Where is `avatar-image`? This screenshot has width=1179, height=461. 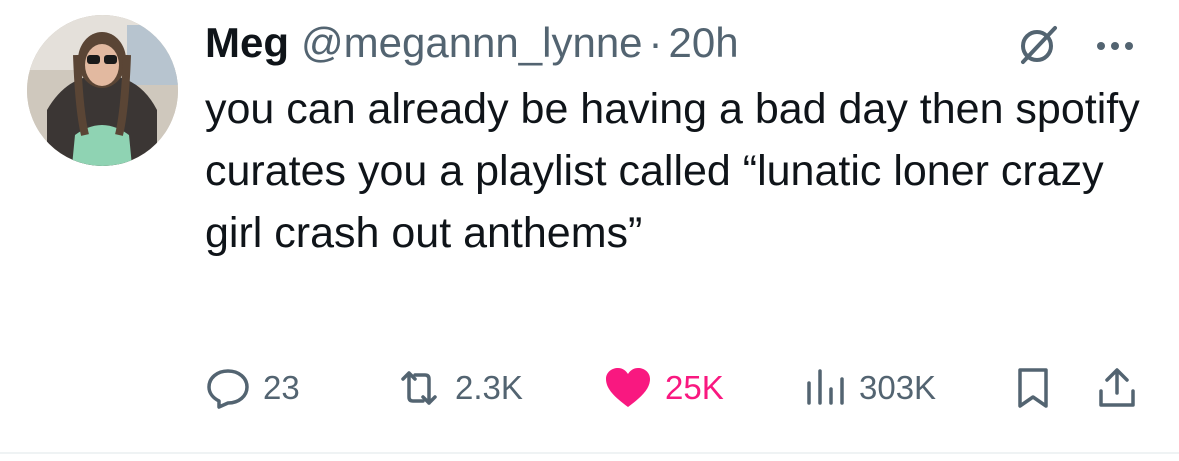
avatar-image is located at coordinates (102, 90).